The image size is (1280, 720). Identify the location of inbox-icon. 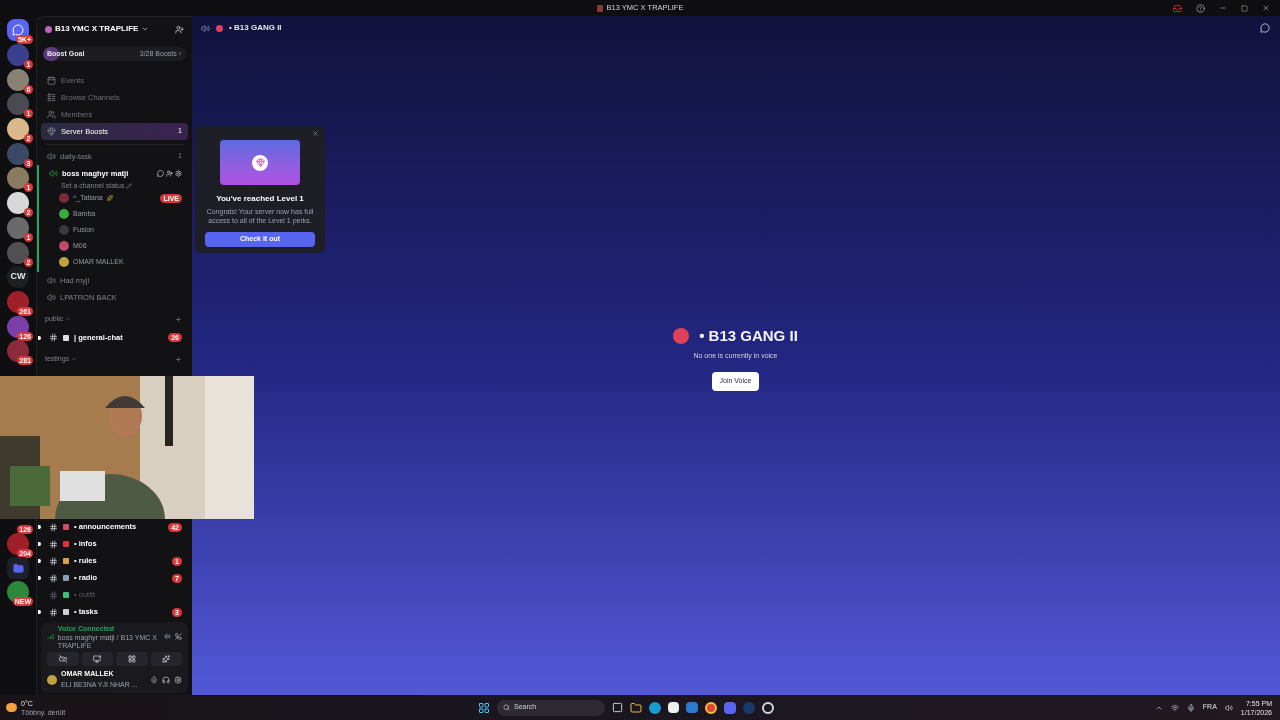
(1177, 8).